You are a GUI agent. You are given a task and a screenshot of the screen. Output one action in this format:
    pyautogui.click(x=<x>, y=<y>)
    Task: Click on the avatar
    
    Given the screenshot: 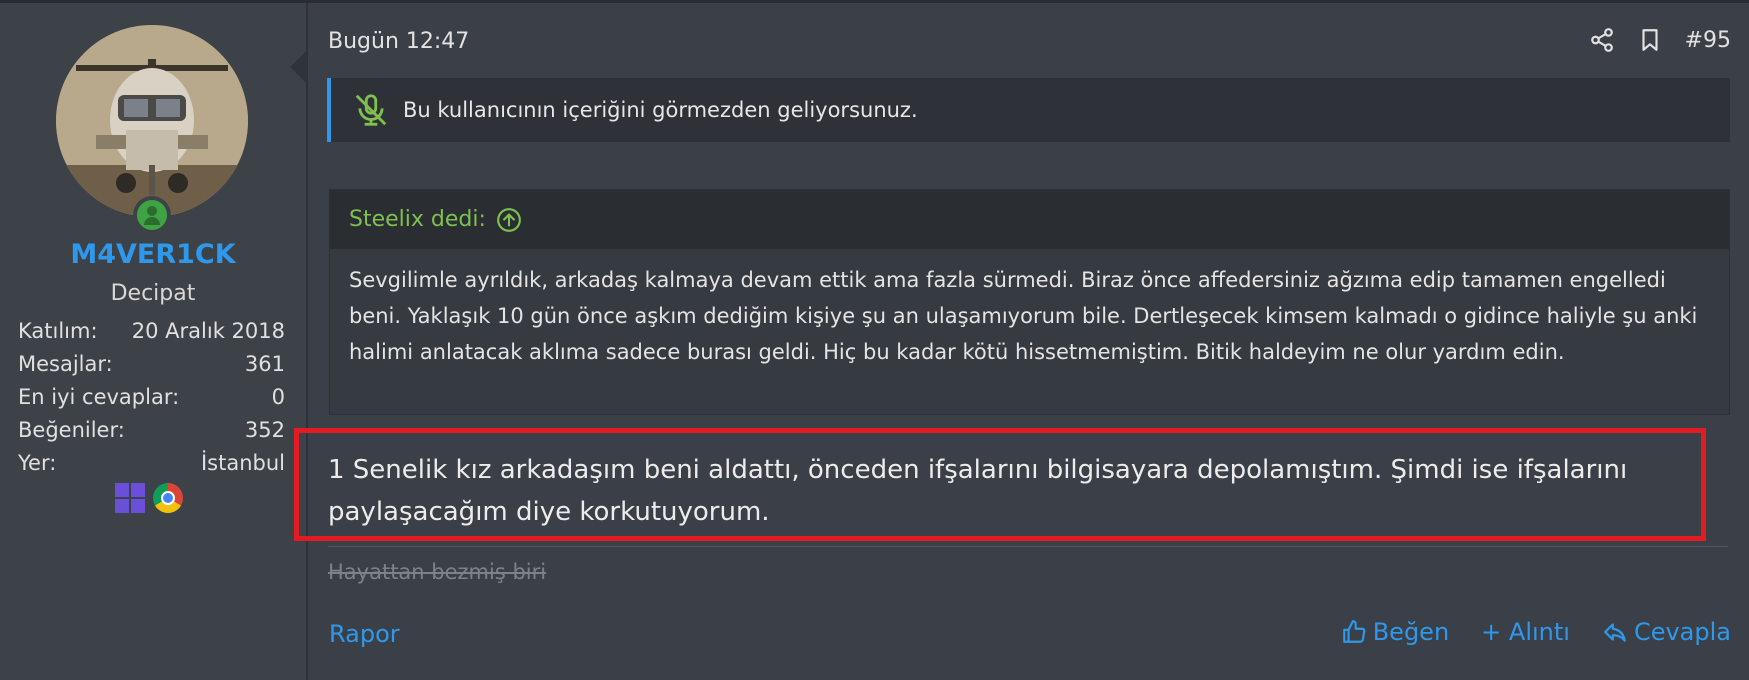 What is the action you would take?
    pyautogui.click(x=152, y=121)
    